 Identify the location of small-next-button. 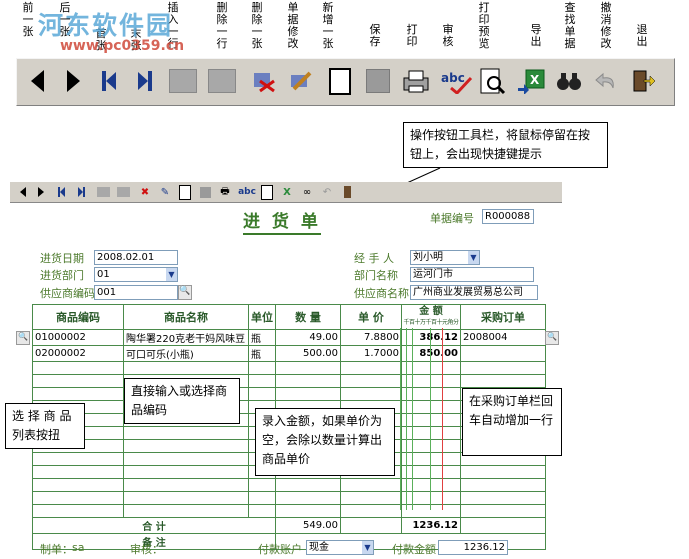
(41, 192).